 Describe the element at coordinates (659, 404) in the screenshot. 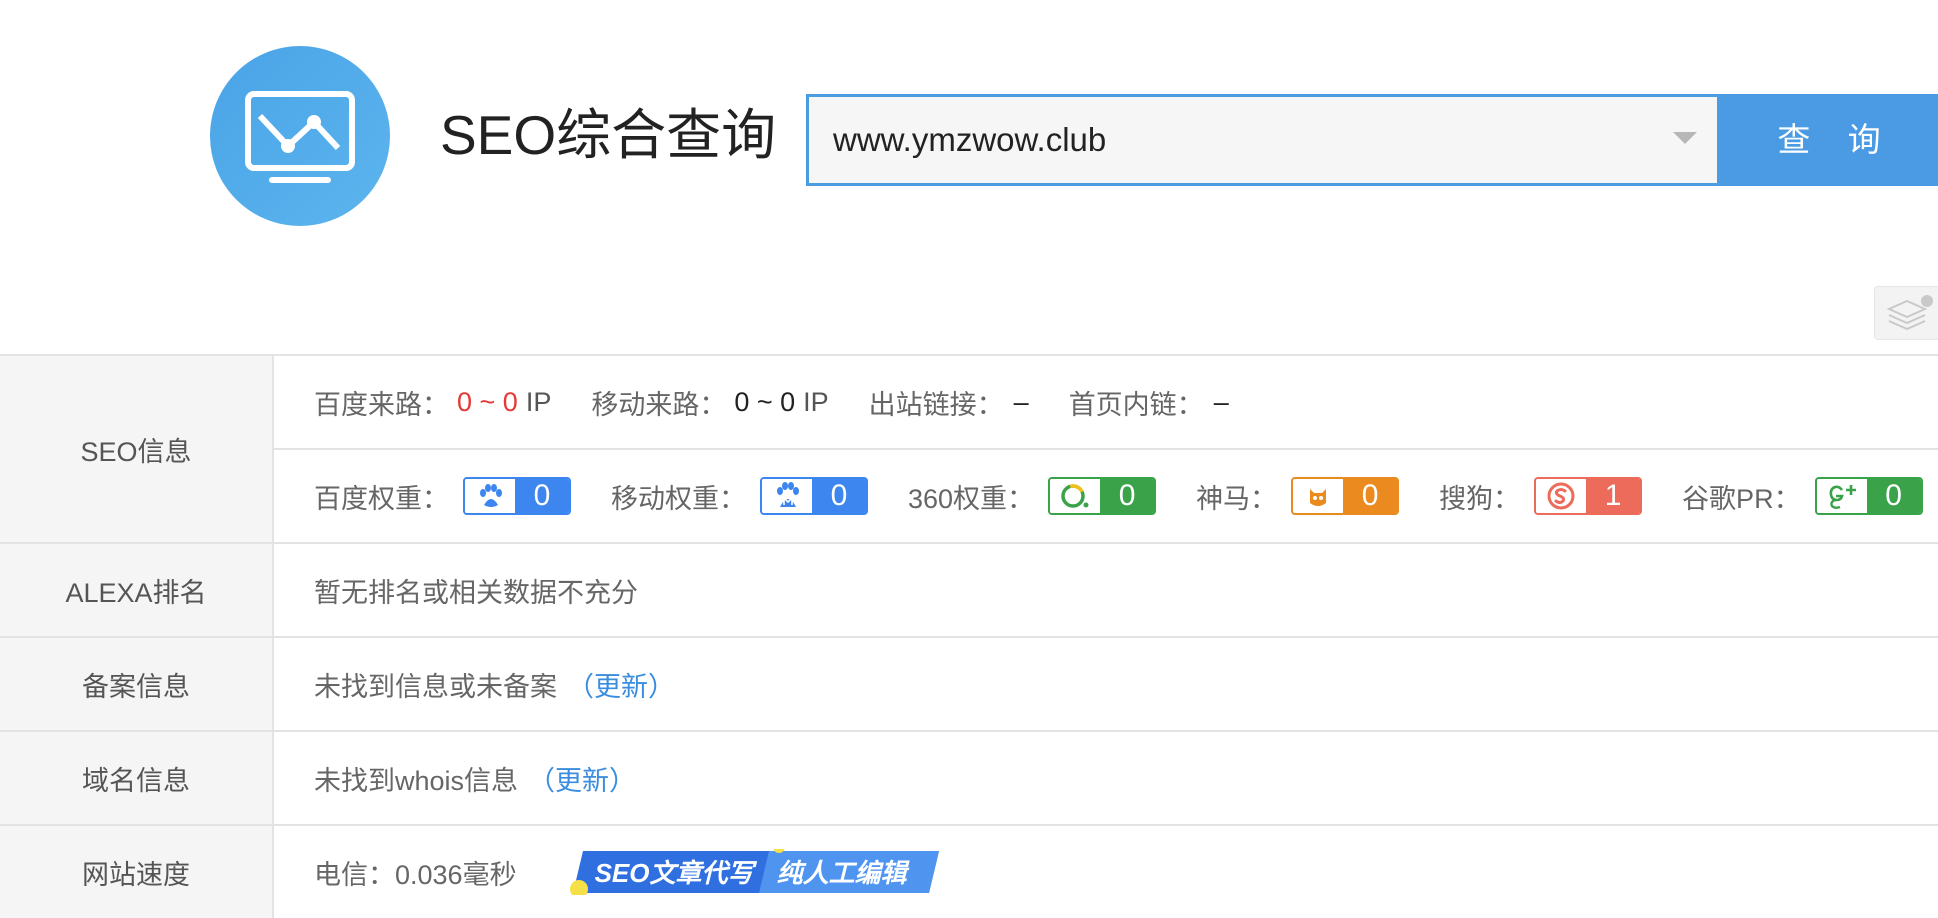

I see `mobile-traffic-label: 移动来路：` at that location.